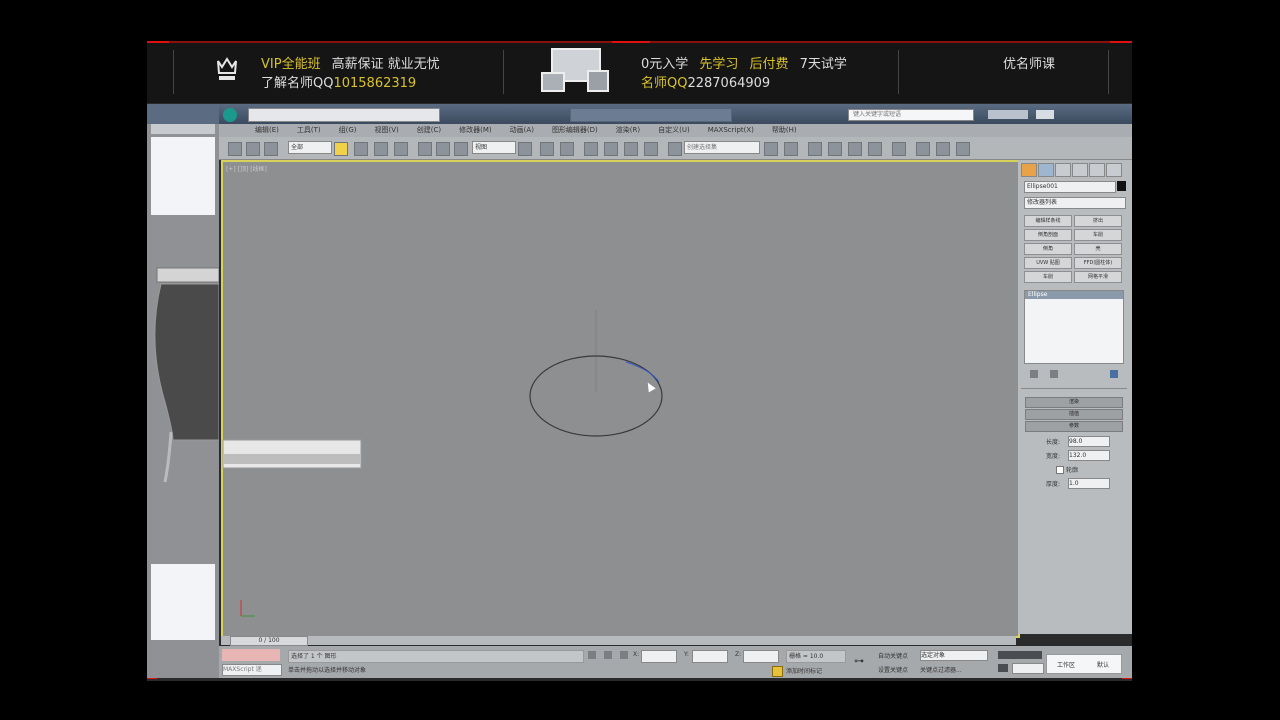 This screenshot has width=1280, height=720. What do you see at coordinates (893, 669) in the screenshot?
I see `set-key-button: 设置关键点` at bounding box center [893, 669].